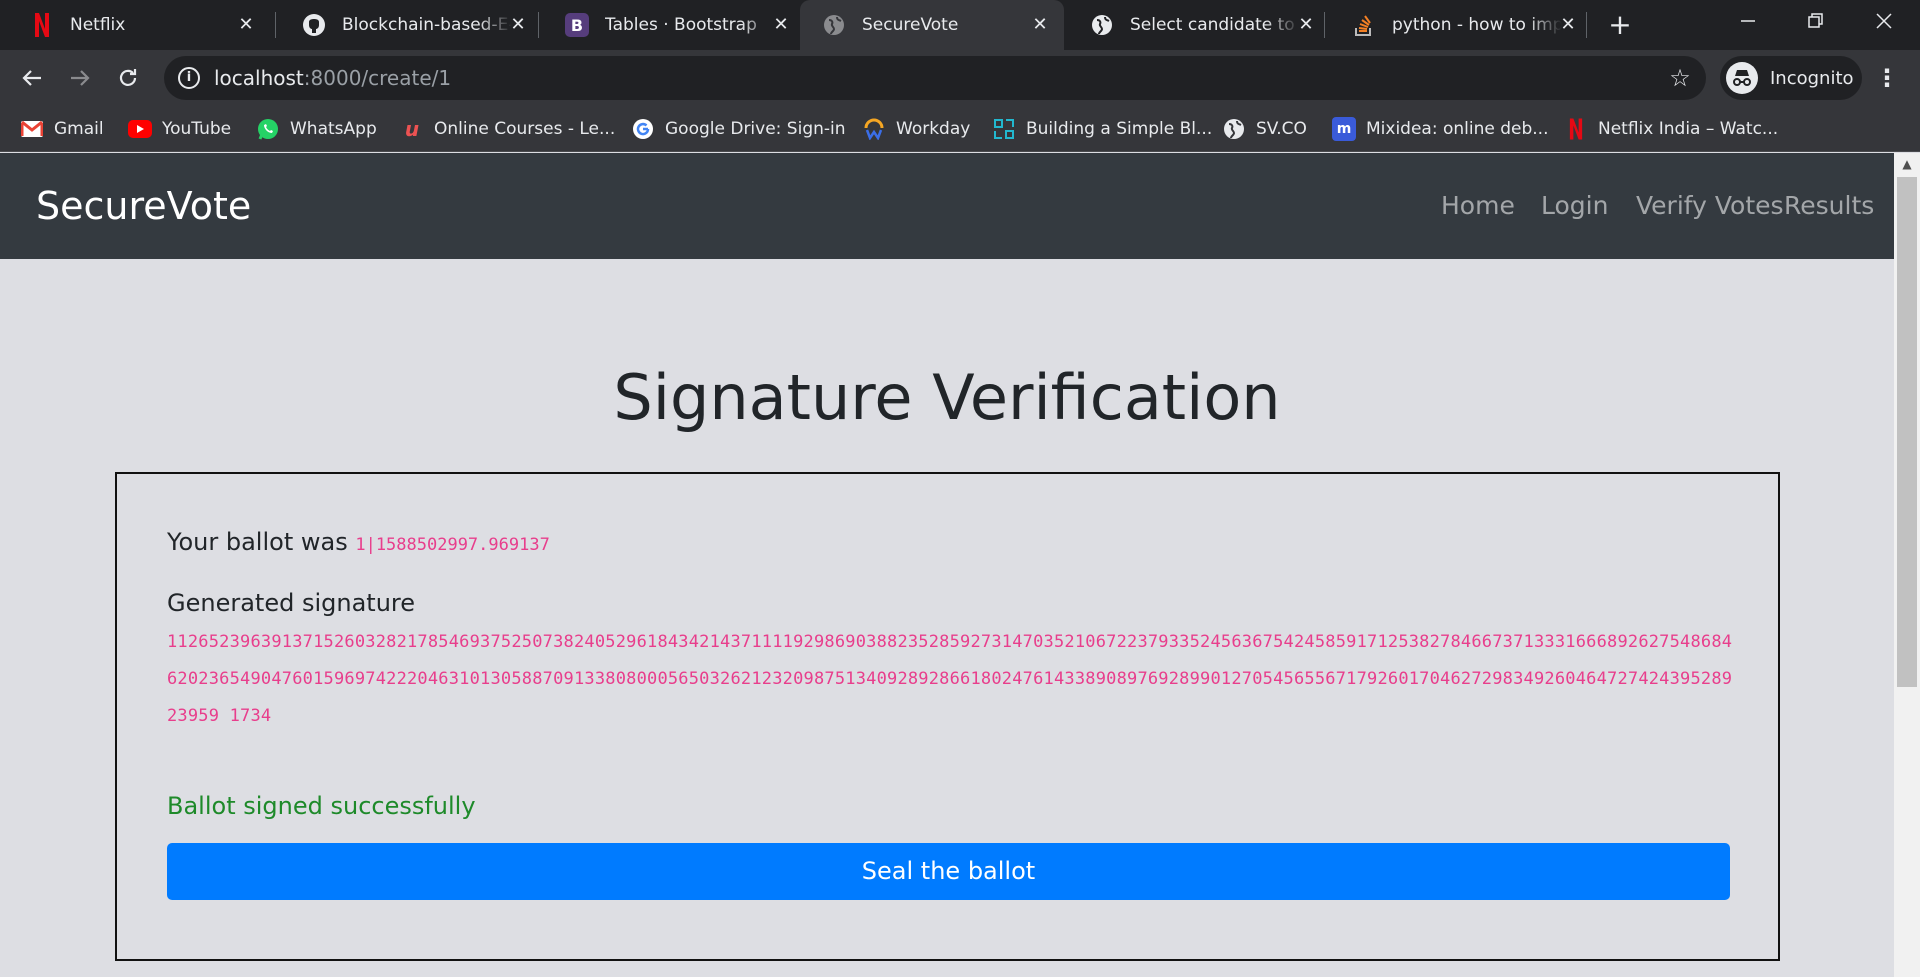 The width and height of the screenshot is (1920, 977). Describe the element at coordinates (1829, 206) in the screenshot. I see `nav-results: Results` at that location.